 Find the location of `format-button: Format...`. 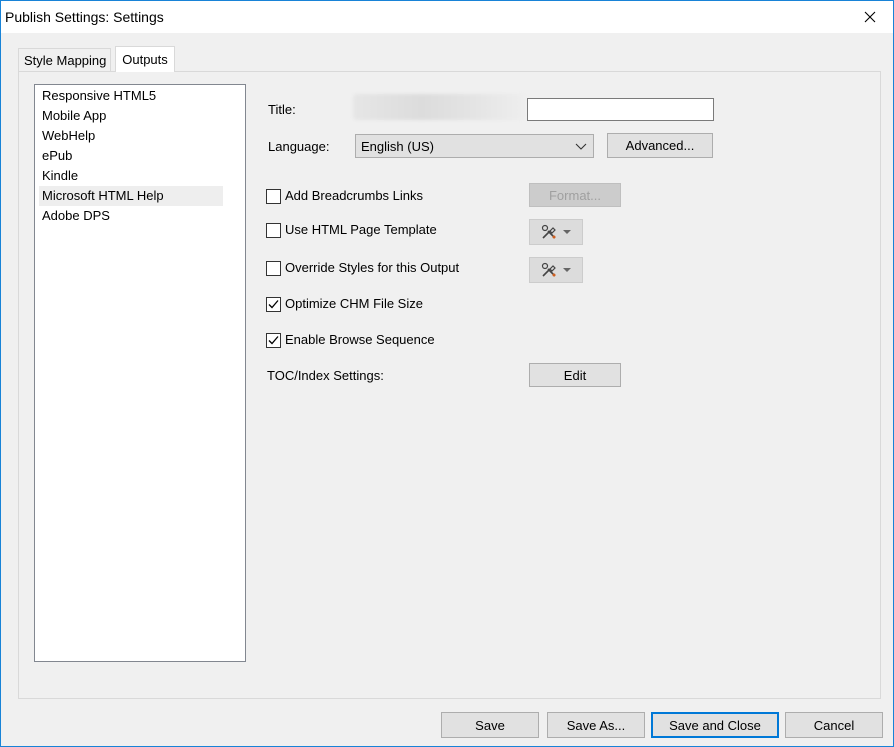

format-button: Format... is located at coordinates (575, 195).